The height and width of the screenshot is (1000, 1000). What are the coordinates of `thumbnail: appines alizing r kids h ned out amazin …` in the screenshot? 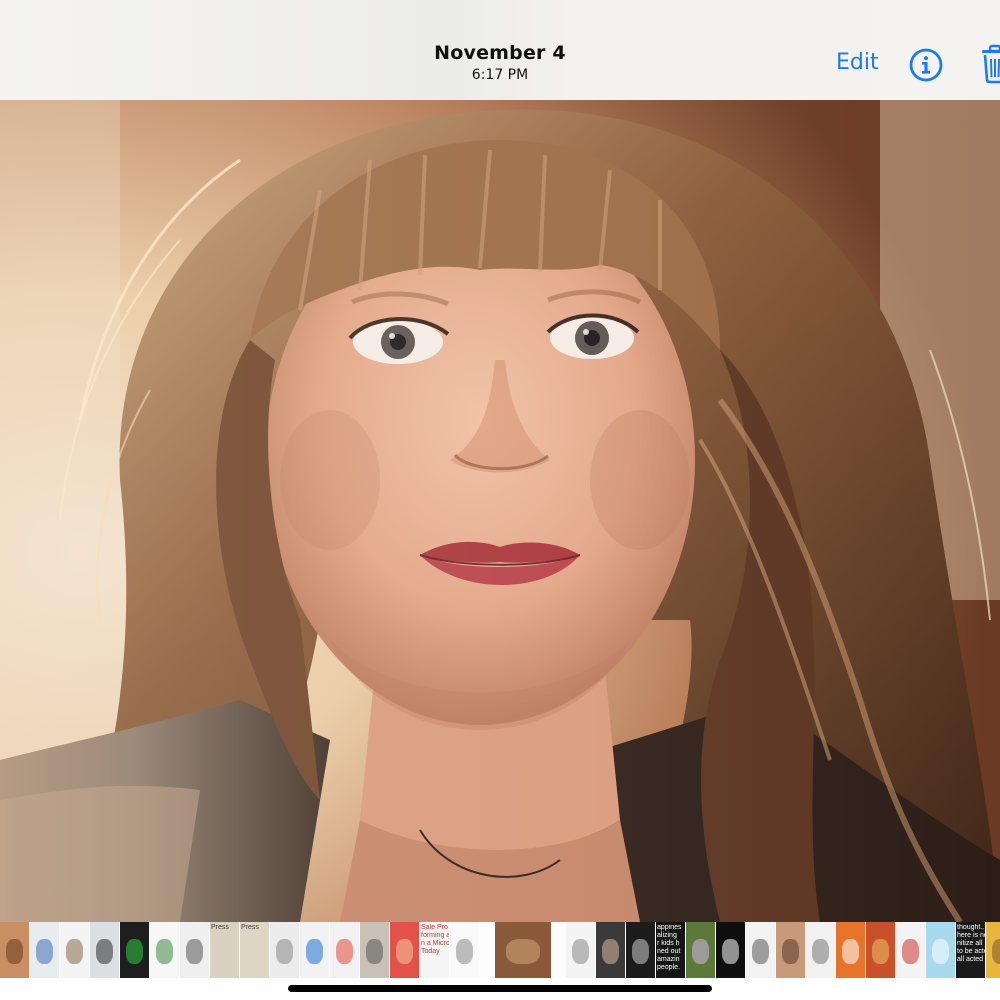 It's located at (670, 950).